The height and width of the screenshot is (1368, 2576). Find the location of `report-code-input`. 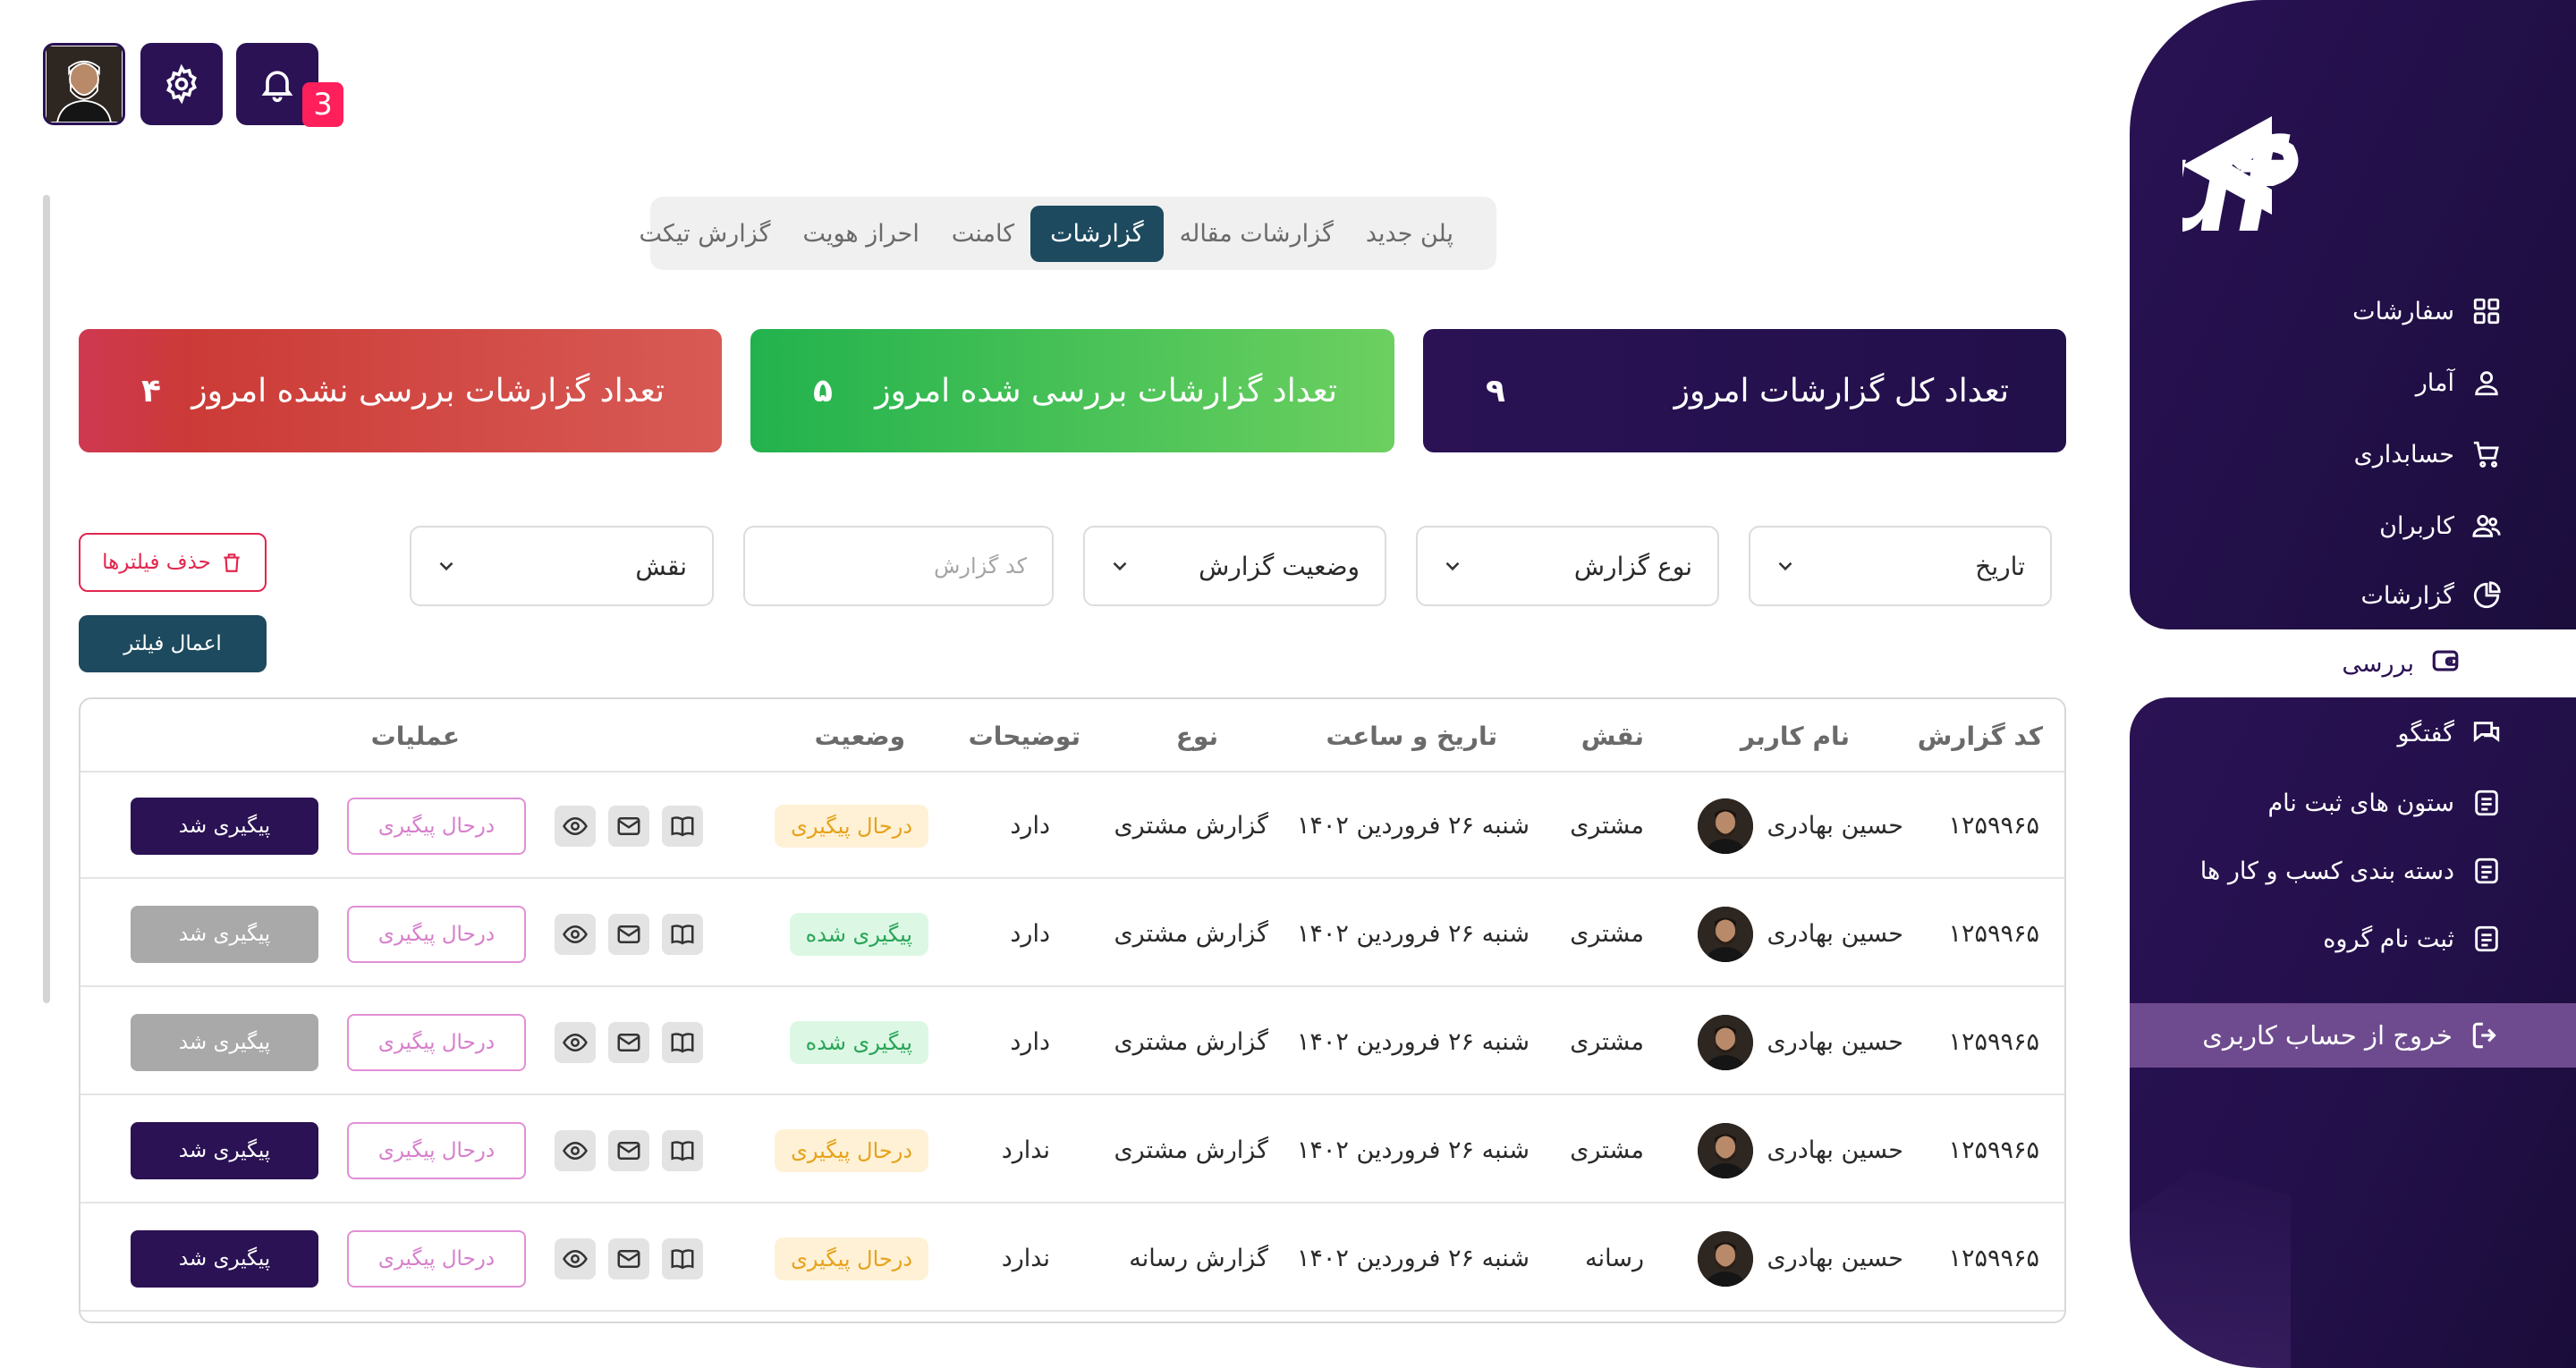

report-code-input is located at coordinates (897, 565).